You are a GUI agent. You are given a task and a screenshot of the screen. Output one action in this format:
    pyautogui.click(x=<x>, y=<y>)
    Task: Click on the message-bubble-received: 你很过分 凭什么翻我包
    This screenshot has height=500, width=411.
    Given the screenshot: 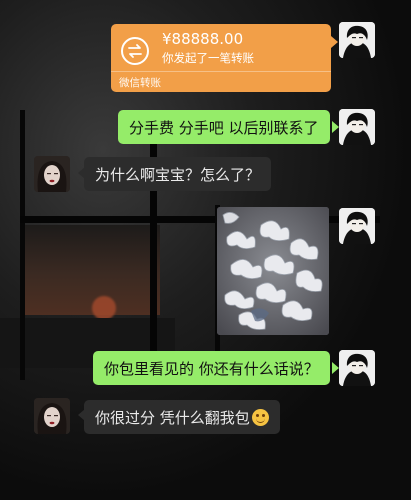 What is the action you would take?
    pyautogui.click(x=182, y=417)
    